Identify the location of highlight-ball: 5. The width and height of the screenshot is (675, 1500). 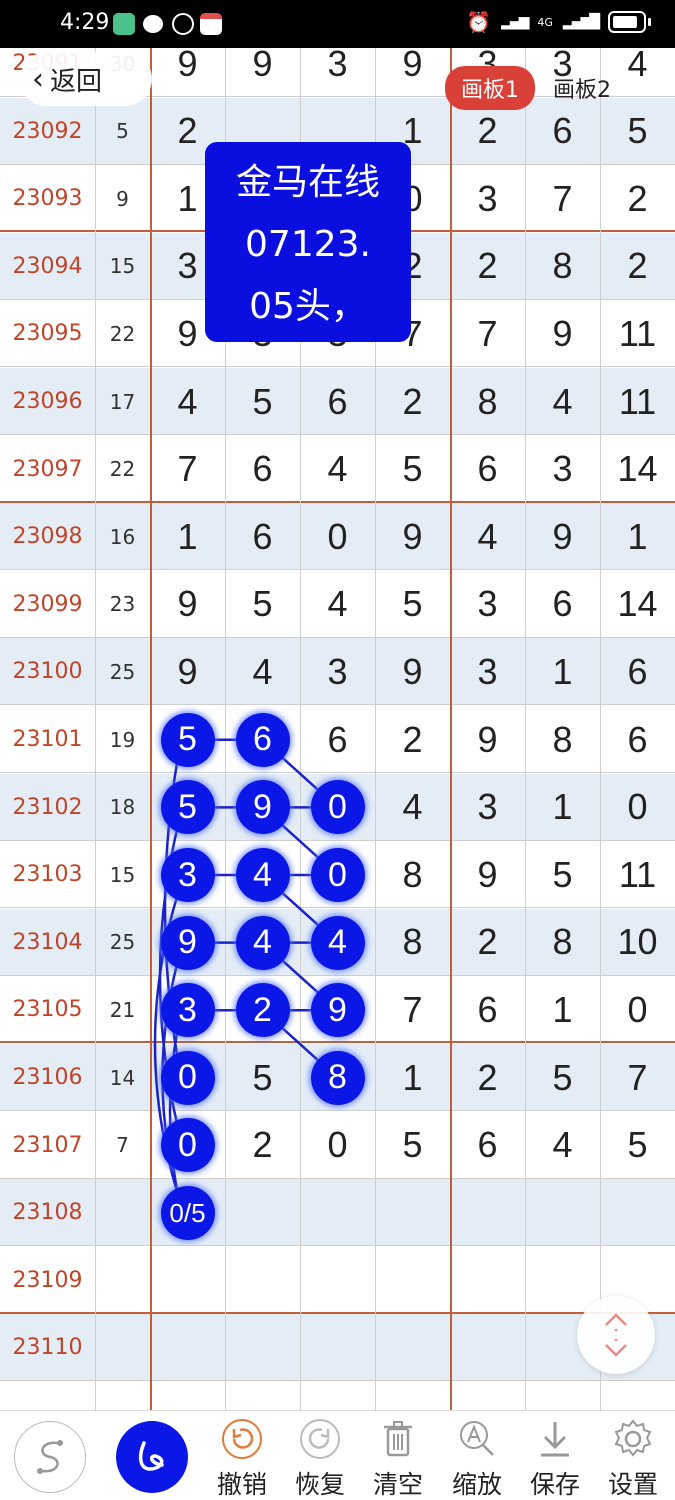
(187, 739).